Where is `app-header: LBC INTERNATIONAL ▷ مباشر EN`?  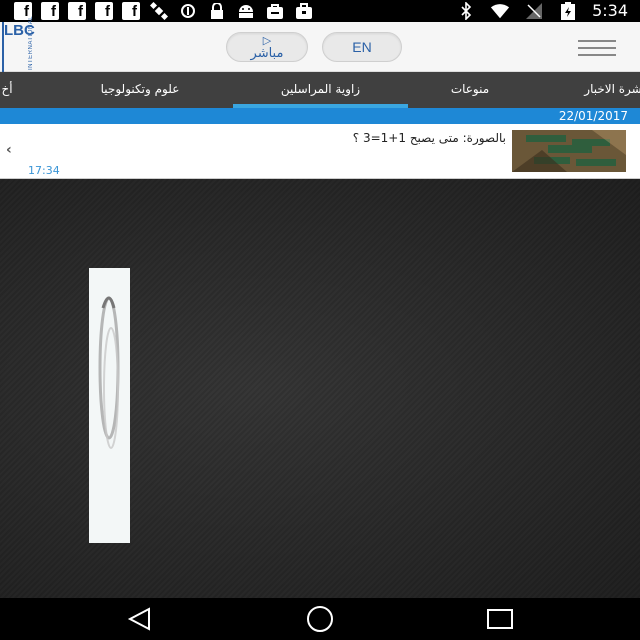 app-header: LBC INTERNATIONAL ▷ مباشر EN is located at coordinates (320, 43).